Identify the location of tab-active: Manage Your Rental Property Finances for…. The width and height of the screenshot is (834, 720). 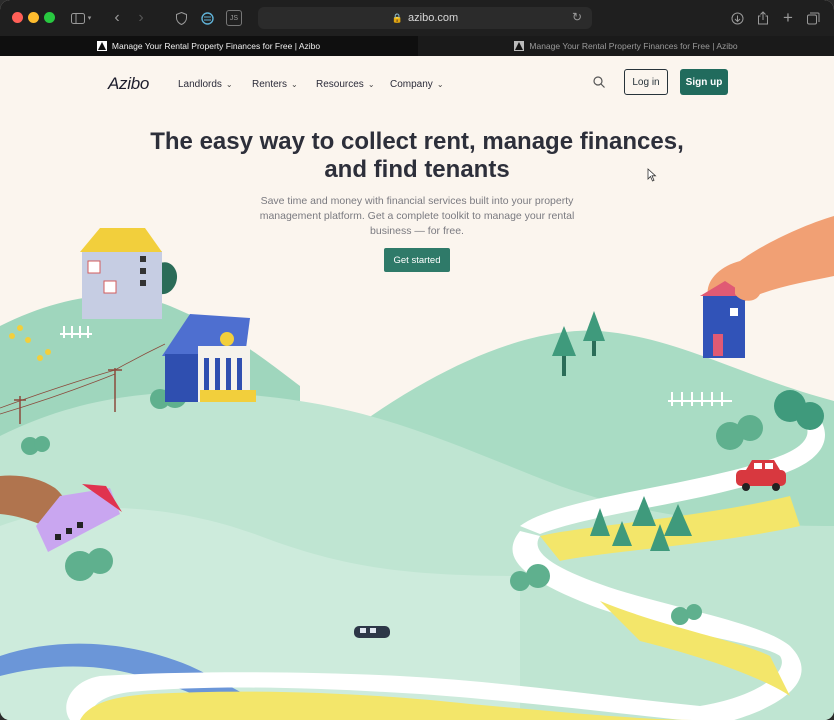
(208, 46).